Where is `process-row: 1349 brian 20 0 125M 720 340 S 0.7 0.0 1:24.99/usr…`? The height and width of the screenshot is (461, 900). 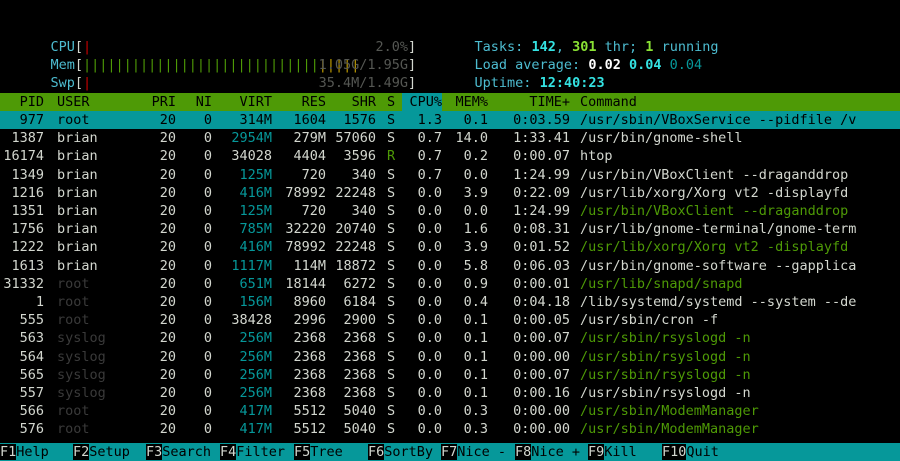
process-row: 1349 brian 20 0 125M 720 340 S 0.7 0.0 1:24.99/usr… is located at coordinates (450, 175).